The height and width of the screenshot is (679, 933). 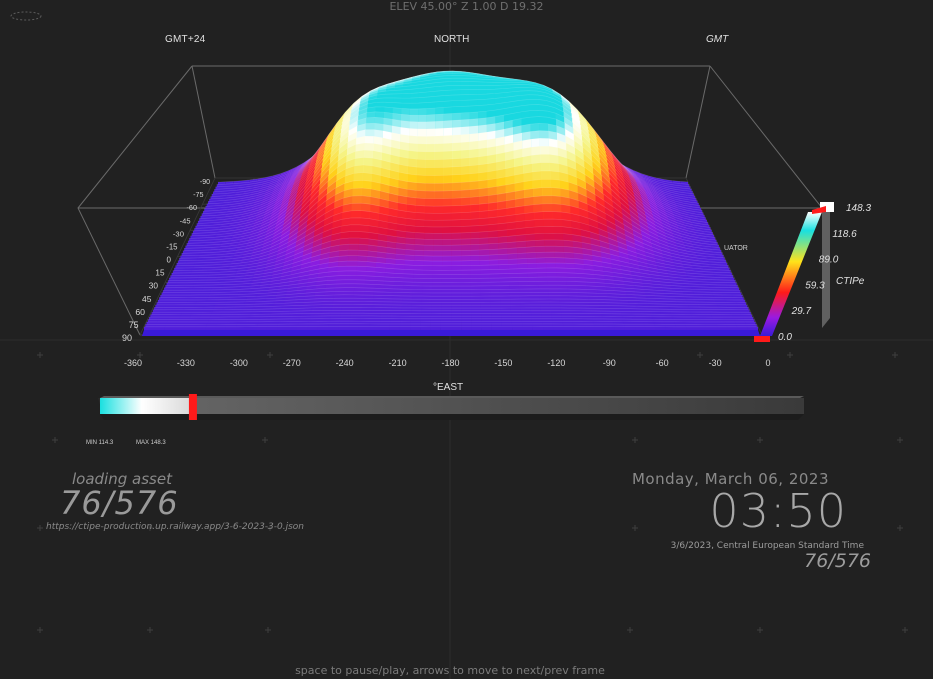 I want to click on colorbar-tick-label: 29.7, so click(x=801, y=311).